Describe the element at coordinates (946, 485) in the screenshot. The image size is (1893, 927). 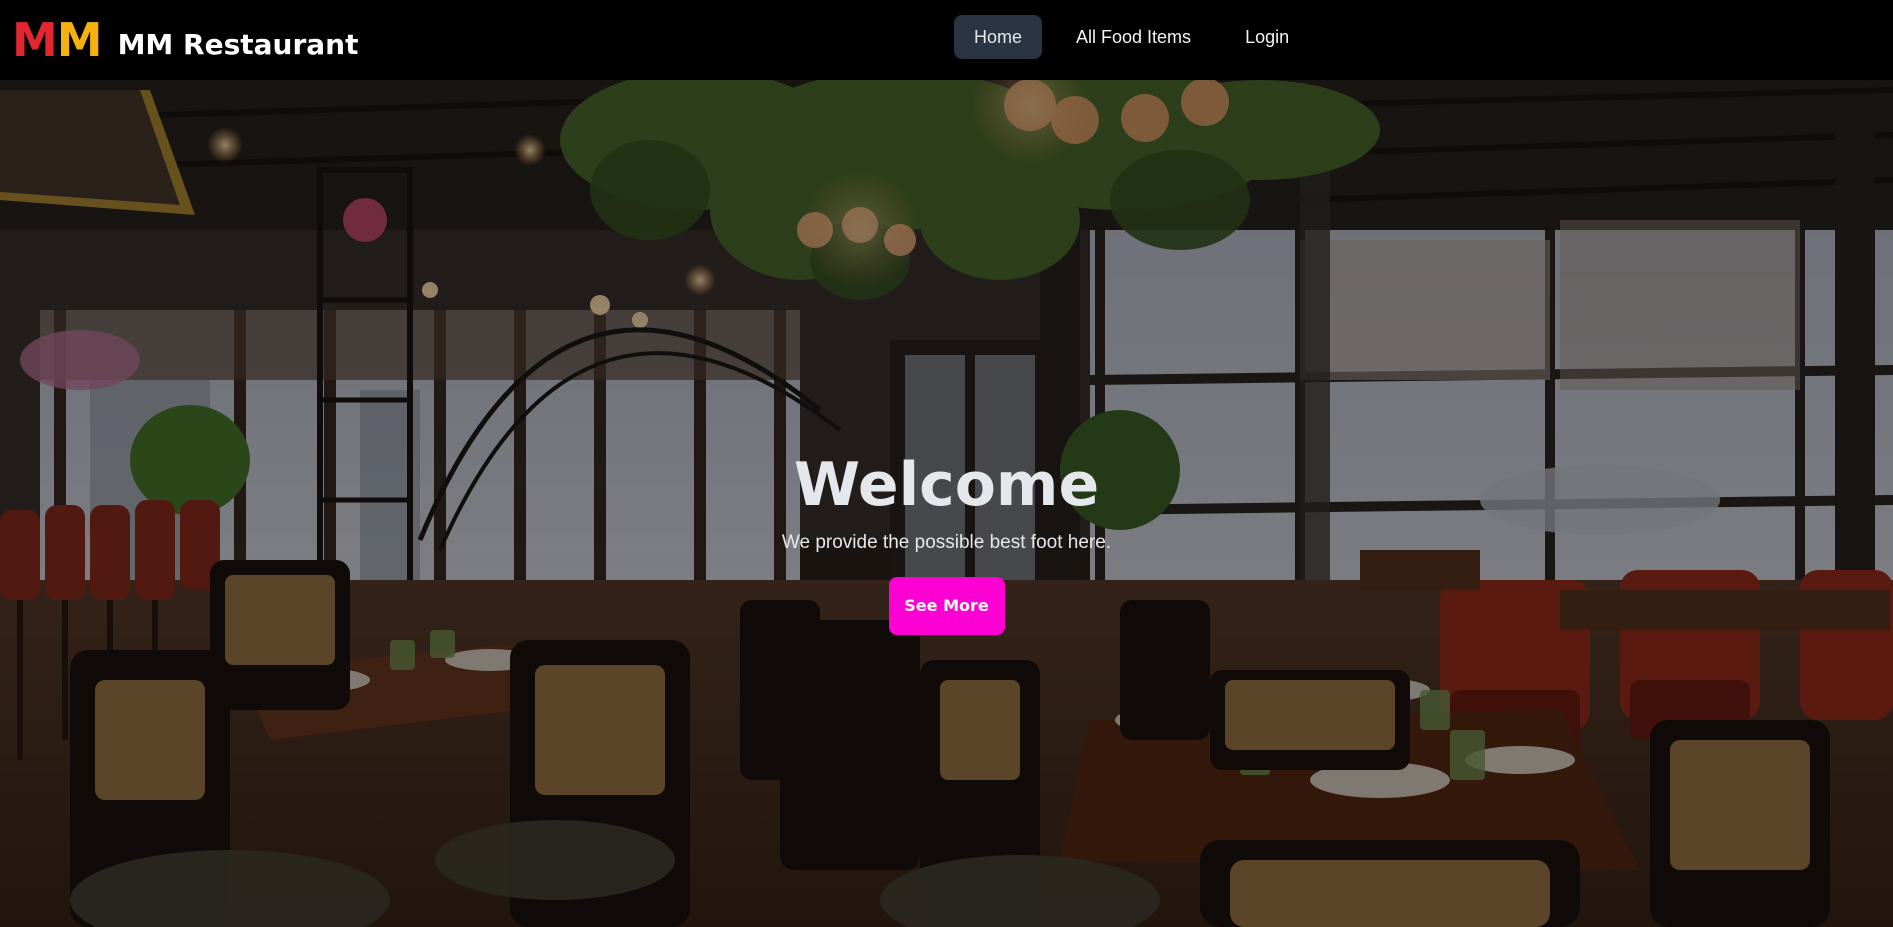
I see `hero-title: Welcome` at that location.